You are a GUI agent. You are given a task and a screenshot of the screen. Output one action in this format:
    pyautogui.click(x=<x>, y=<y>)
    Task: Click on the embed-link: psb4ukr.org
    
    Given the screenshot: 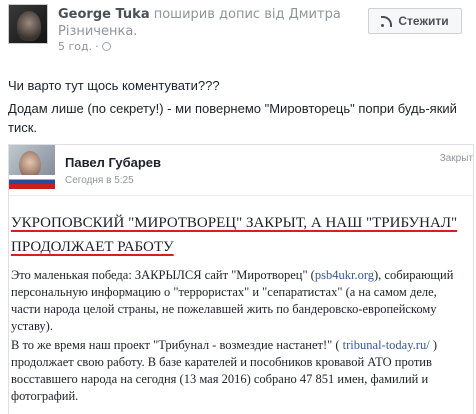 What is the action you would take?
    pyautogui.click(x=344, y=275)
    